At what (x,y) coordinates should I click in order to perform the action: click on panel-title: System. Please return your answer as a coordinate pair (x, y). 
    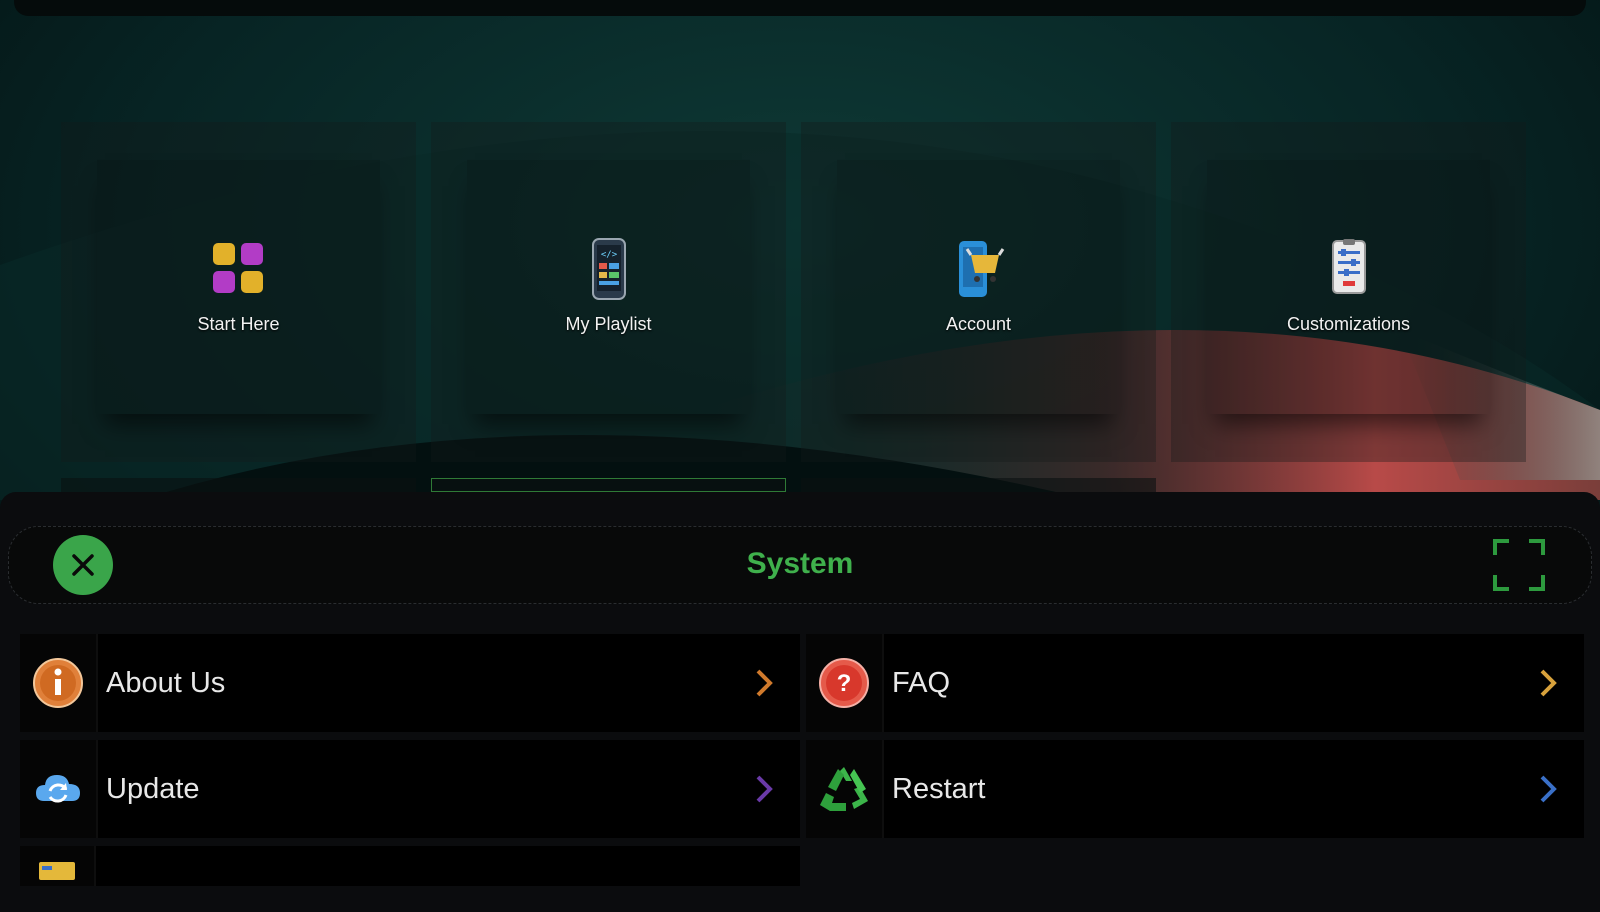
    Looking at the image, I should click on (800, 563).